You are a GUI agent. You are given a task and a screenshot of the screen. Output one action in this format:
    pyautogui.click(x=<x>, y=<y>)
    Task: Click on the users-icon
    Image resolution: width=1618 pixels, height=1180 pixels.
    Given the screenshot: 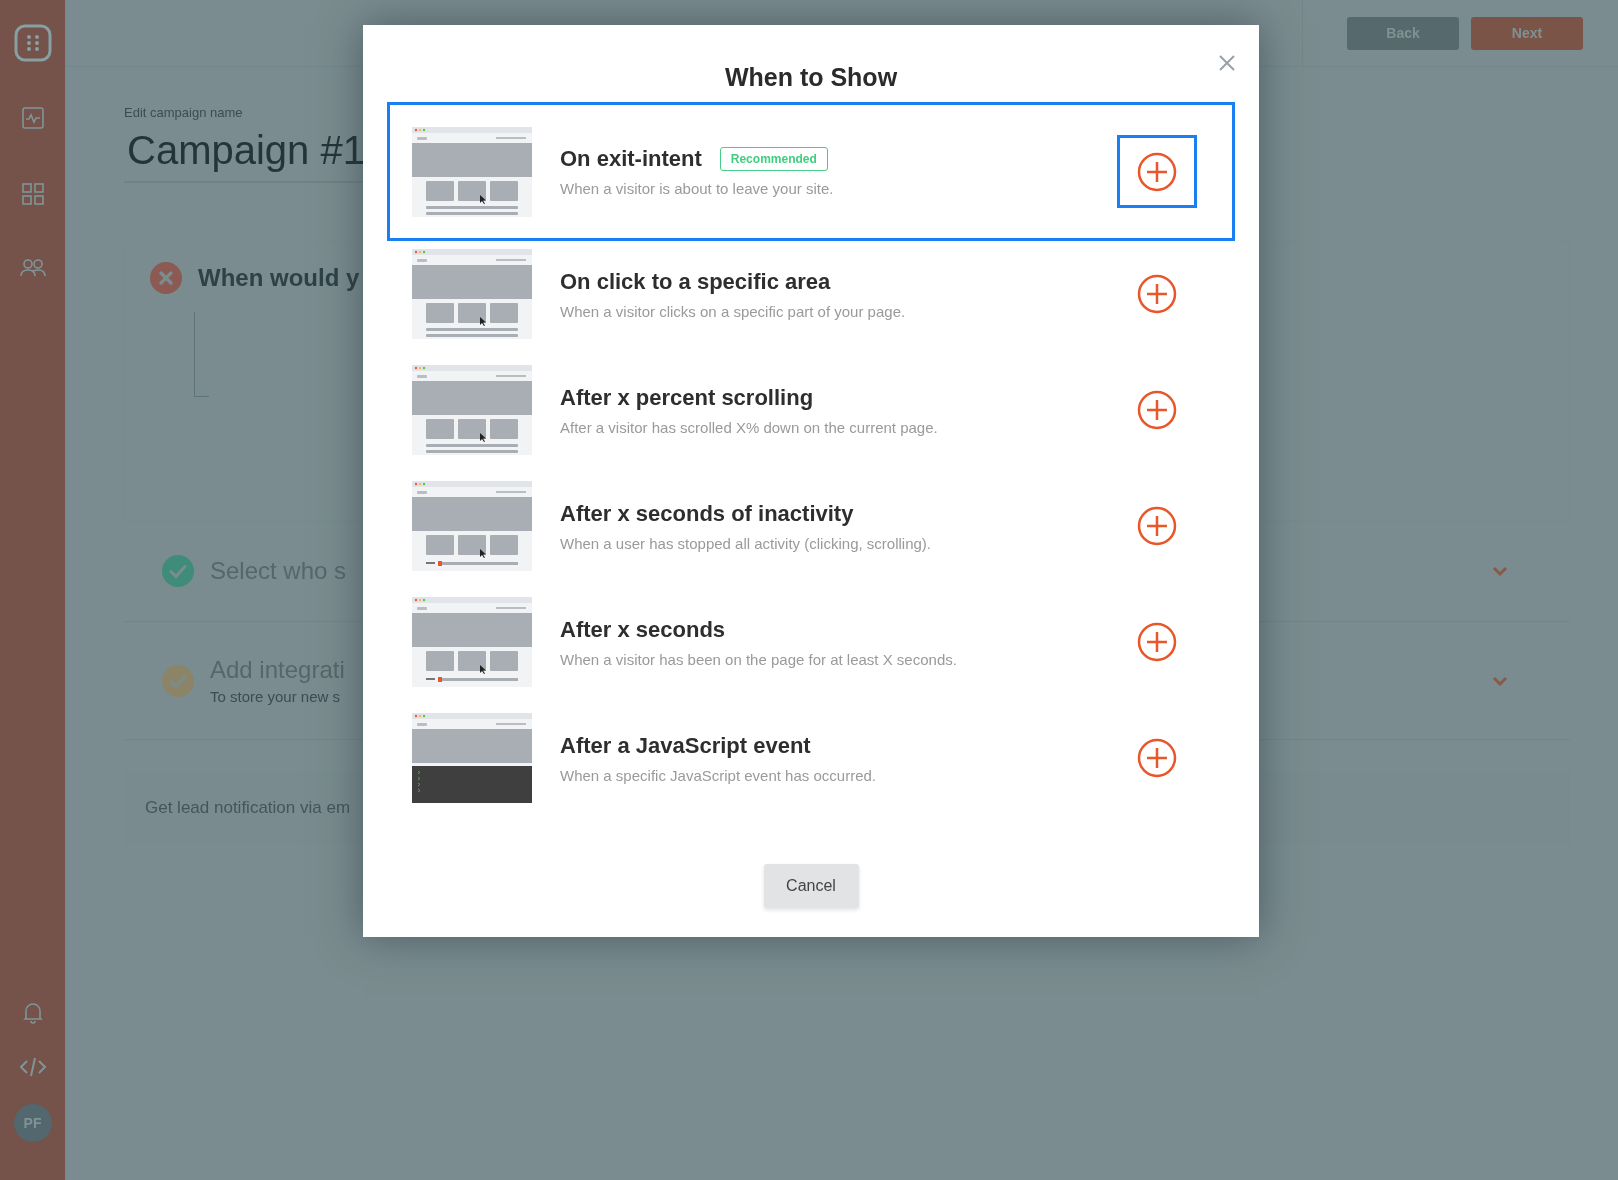 What is the action you would take?
    pyautogui.click(x=32, y=268)
    